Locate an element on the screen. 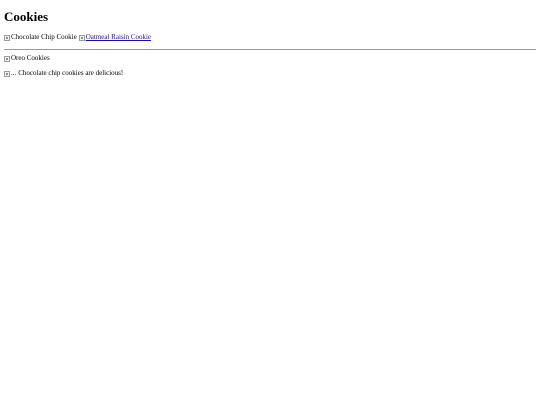  oatmeal-raisin-alt-text: Oatmeal Raisin Cookie is located at coordinates (118, 37).